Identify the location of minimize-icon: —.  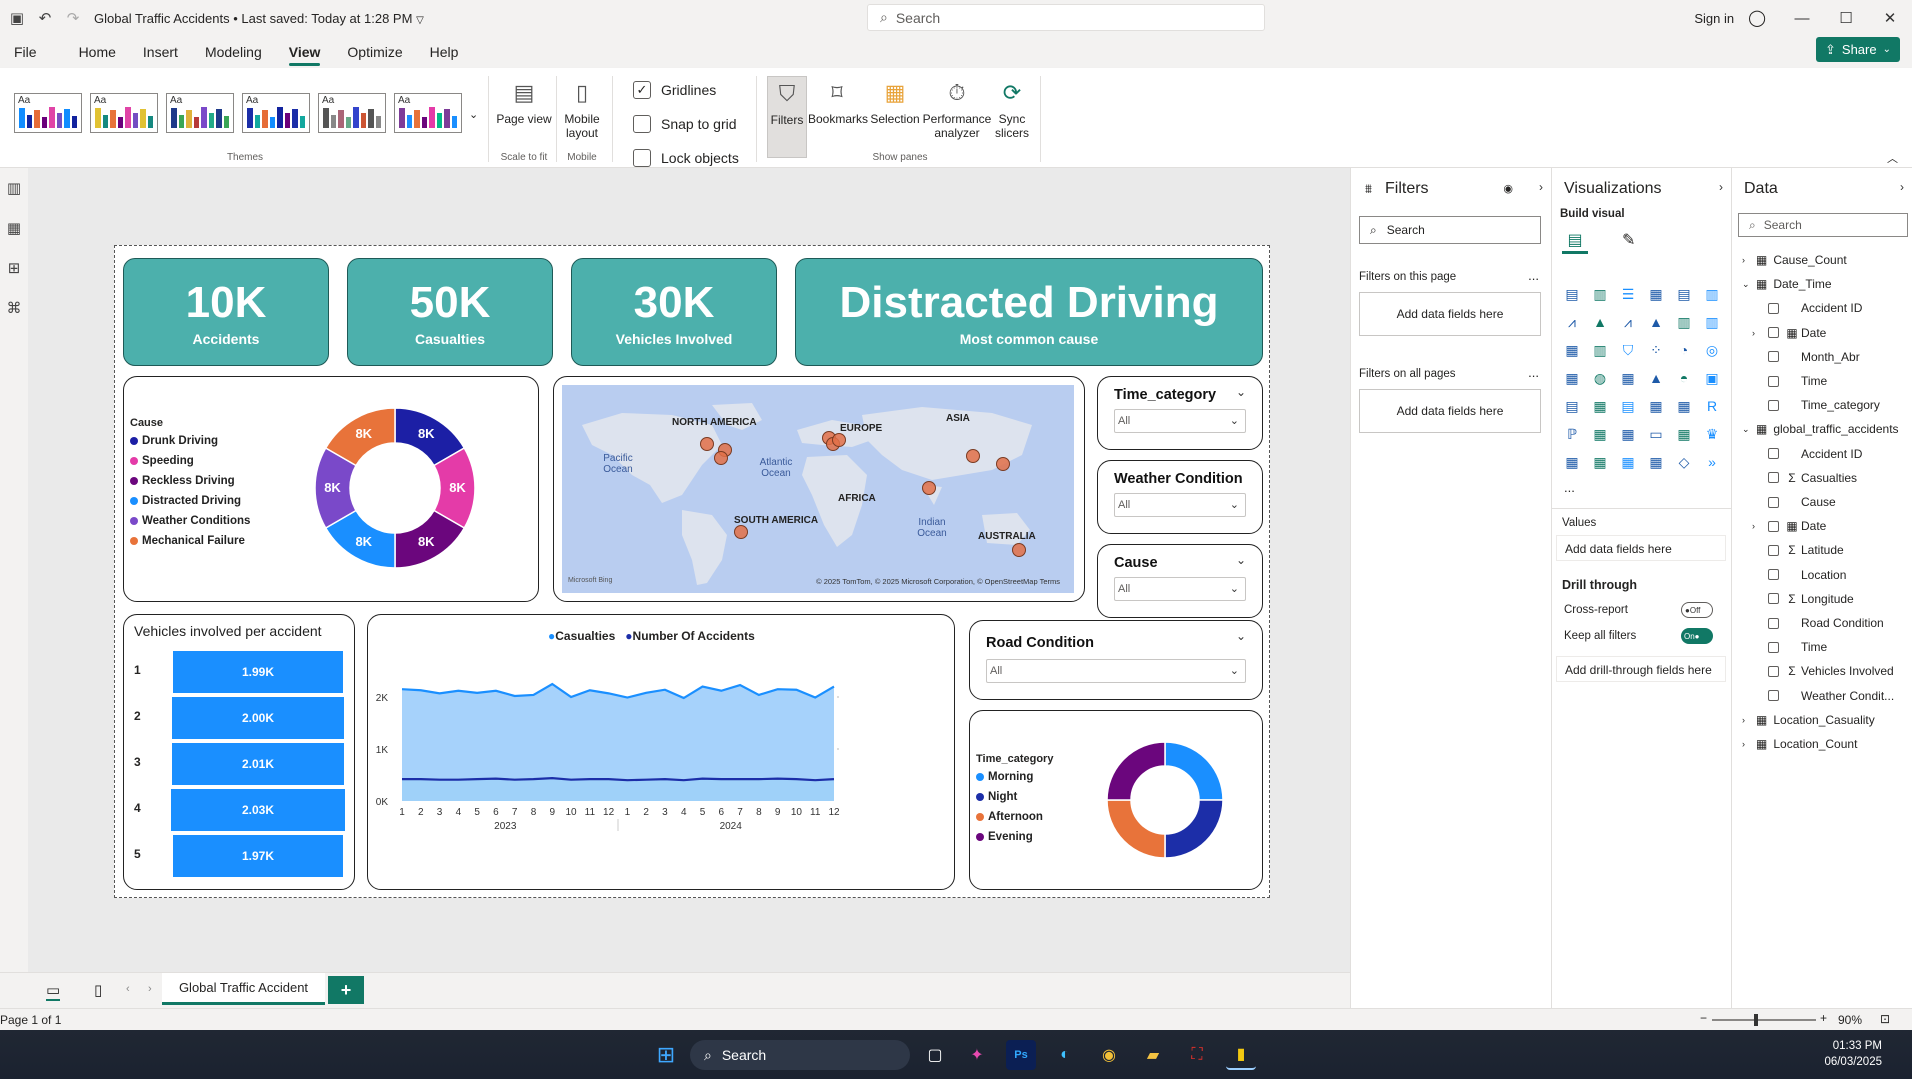
(1802, 18).